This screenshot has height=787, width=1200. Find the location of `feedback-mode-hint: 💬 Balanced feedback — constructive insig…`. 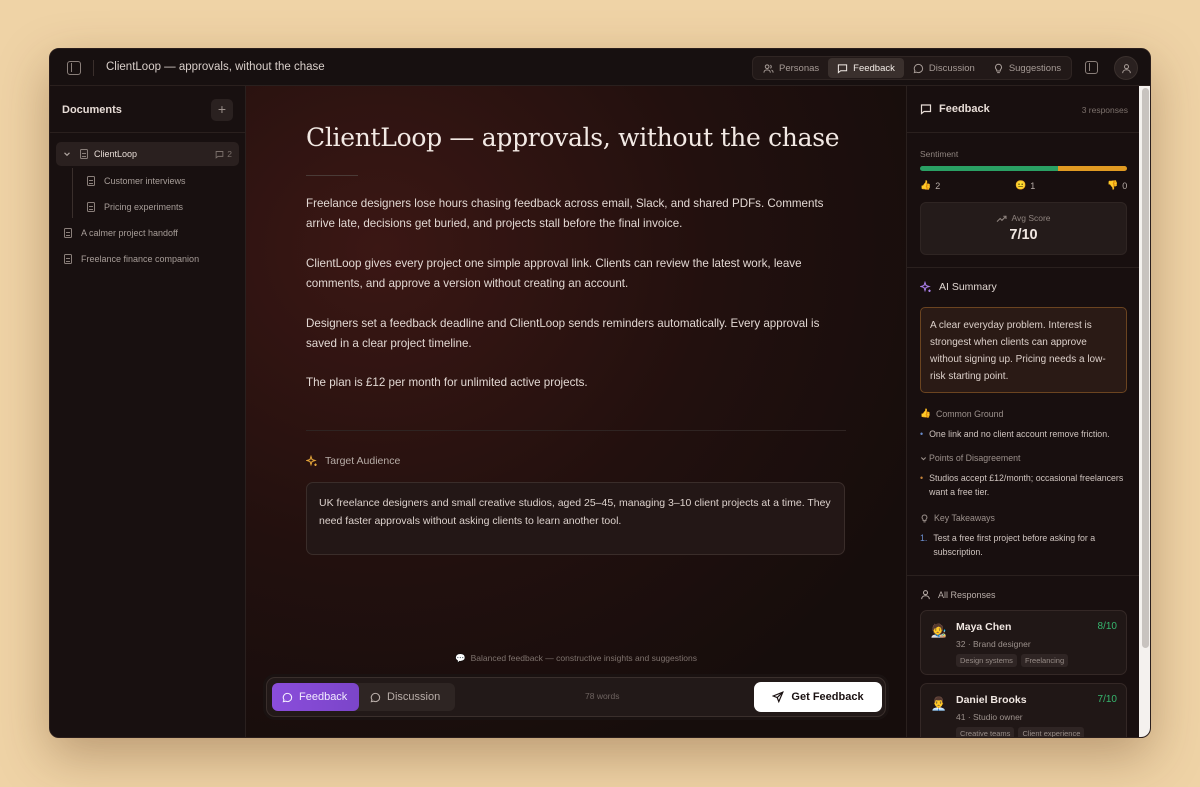

feedback-mode-hint: 💬 Balanced feedback — constructive insig… is located at coordinates (576, 658).